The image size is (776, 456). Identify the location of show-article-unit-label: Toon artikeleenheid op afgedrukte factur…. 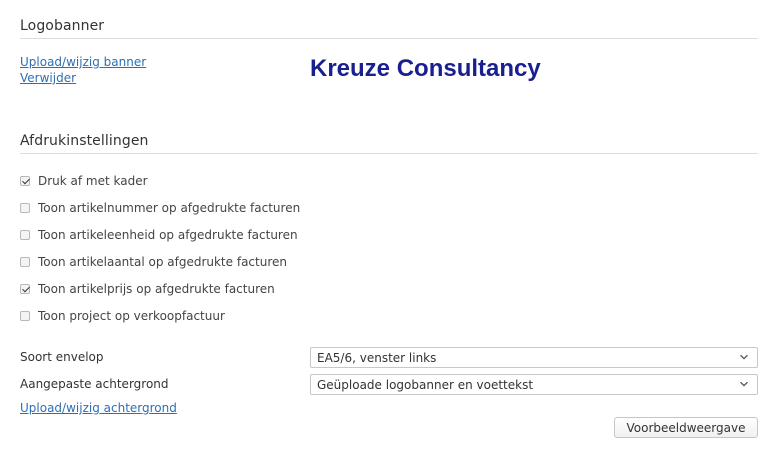
(168, 235).